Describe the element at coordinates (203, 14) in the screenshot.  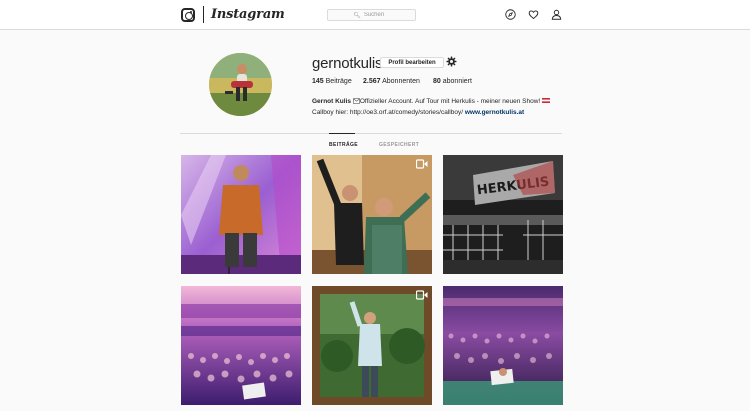
I see `logo-divider` at that location.